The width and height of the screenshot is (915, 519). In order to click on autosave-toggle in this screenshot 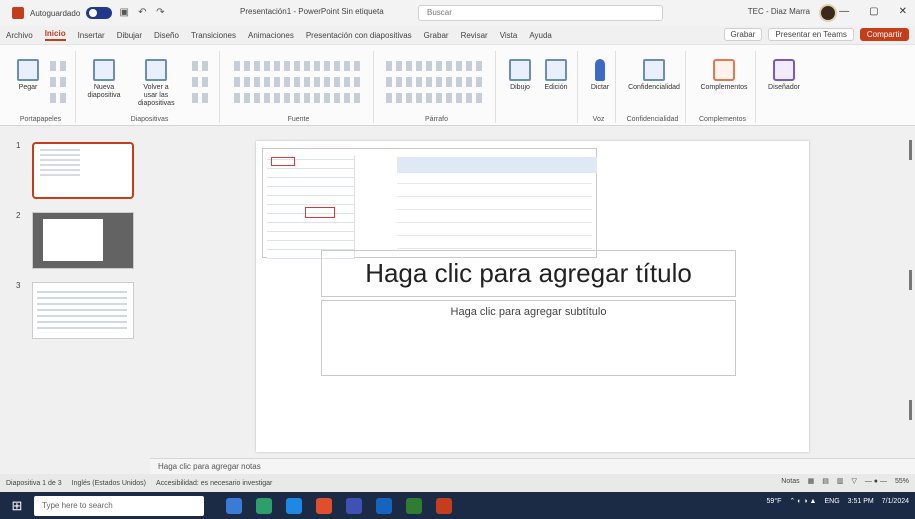, I will do `click(99, 13)`.